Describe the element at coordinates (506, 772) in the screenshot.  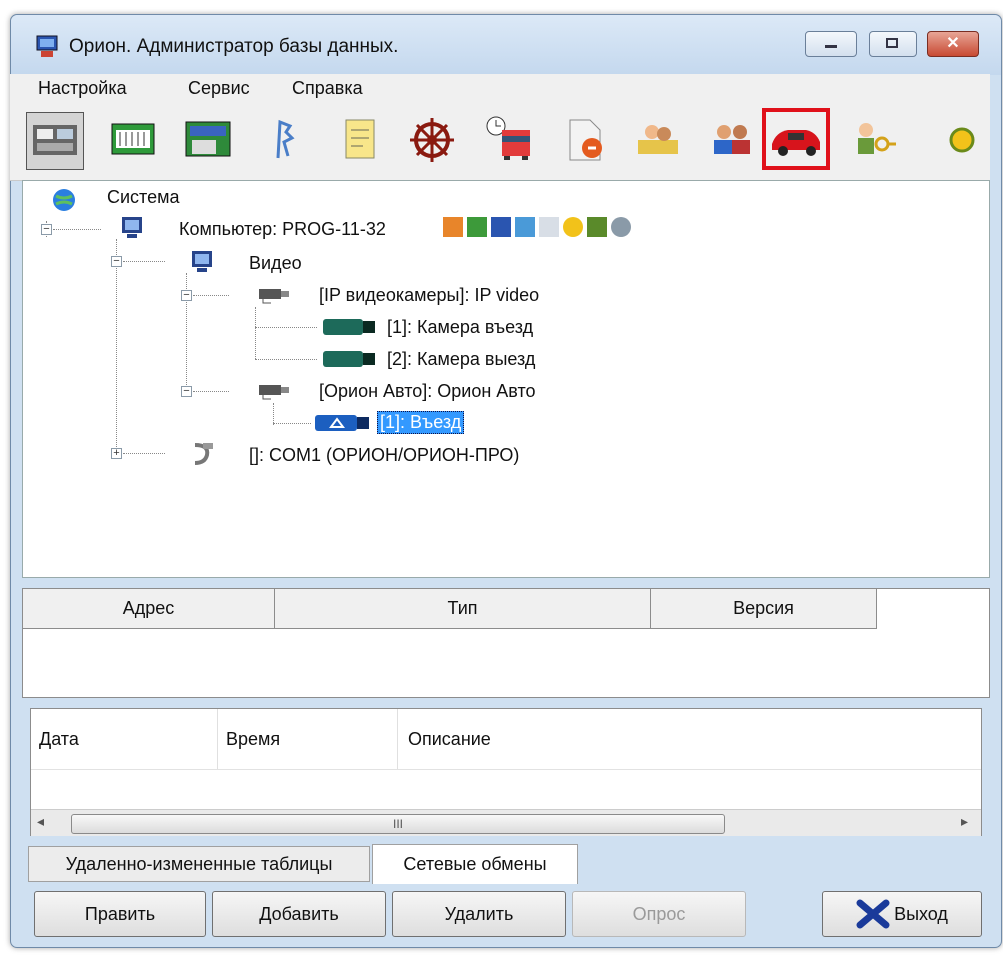
I see `events-grid: Дата Время Описание ◂ III ▸` at that location.